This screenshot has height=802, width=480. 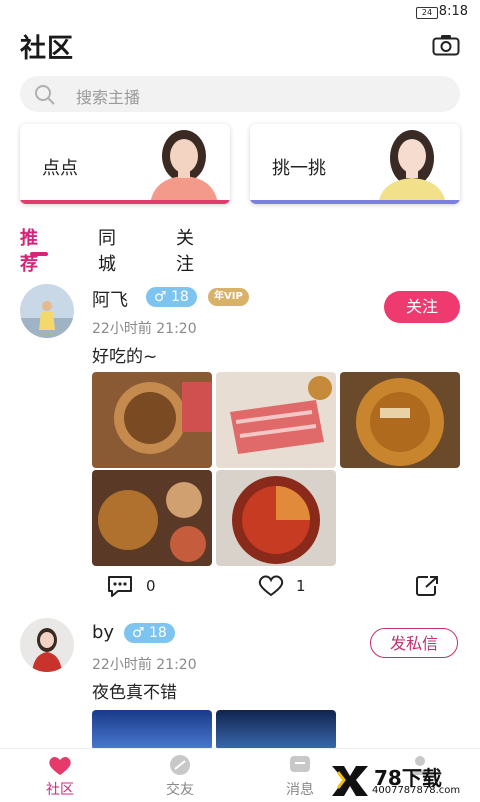 I want to click on nav-messages: 消息, so click(x=300, y=775).